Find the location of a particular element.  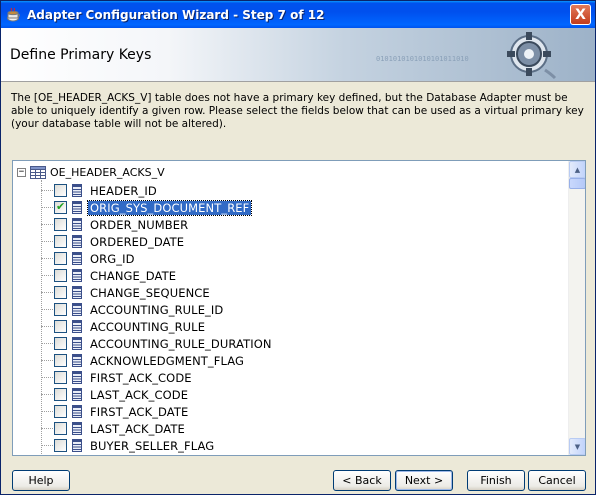

cancel-button: Cancel is located at coordinates (557, 480).